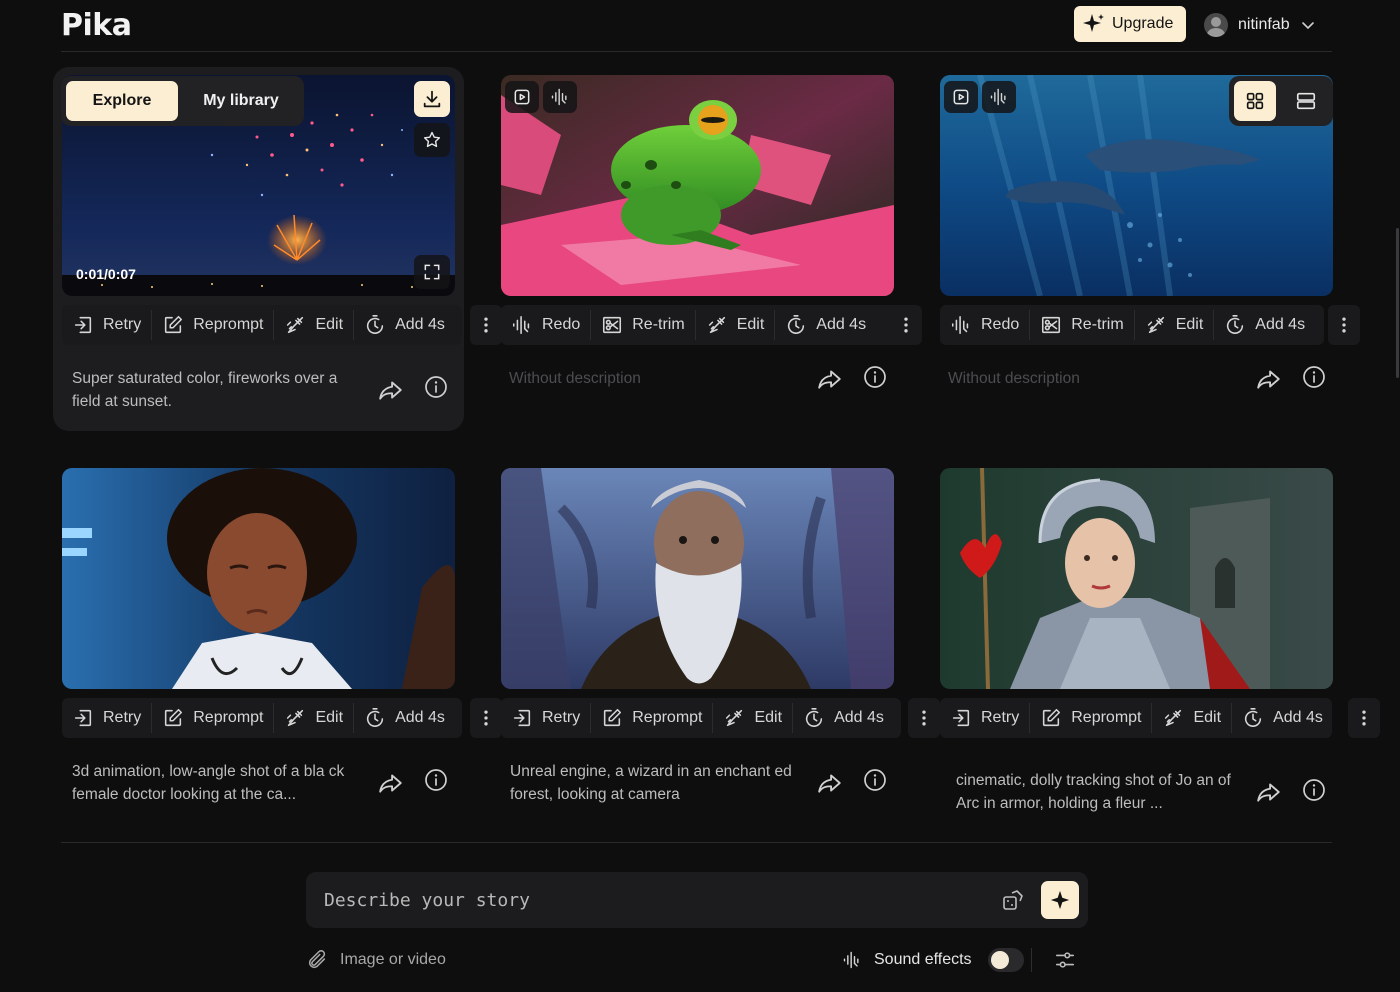 This screenshot has width=1400, height=992. What do you see at coordinates (96, 25) in the screenshot?
I see `pika-logo: Pika` at bounding box center [96, 25].